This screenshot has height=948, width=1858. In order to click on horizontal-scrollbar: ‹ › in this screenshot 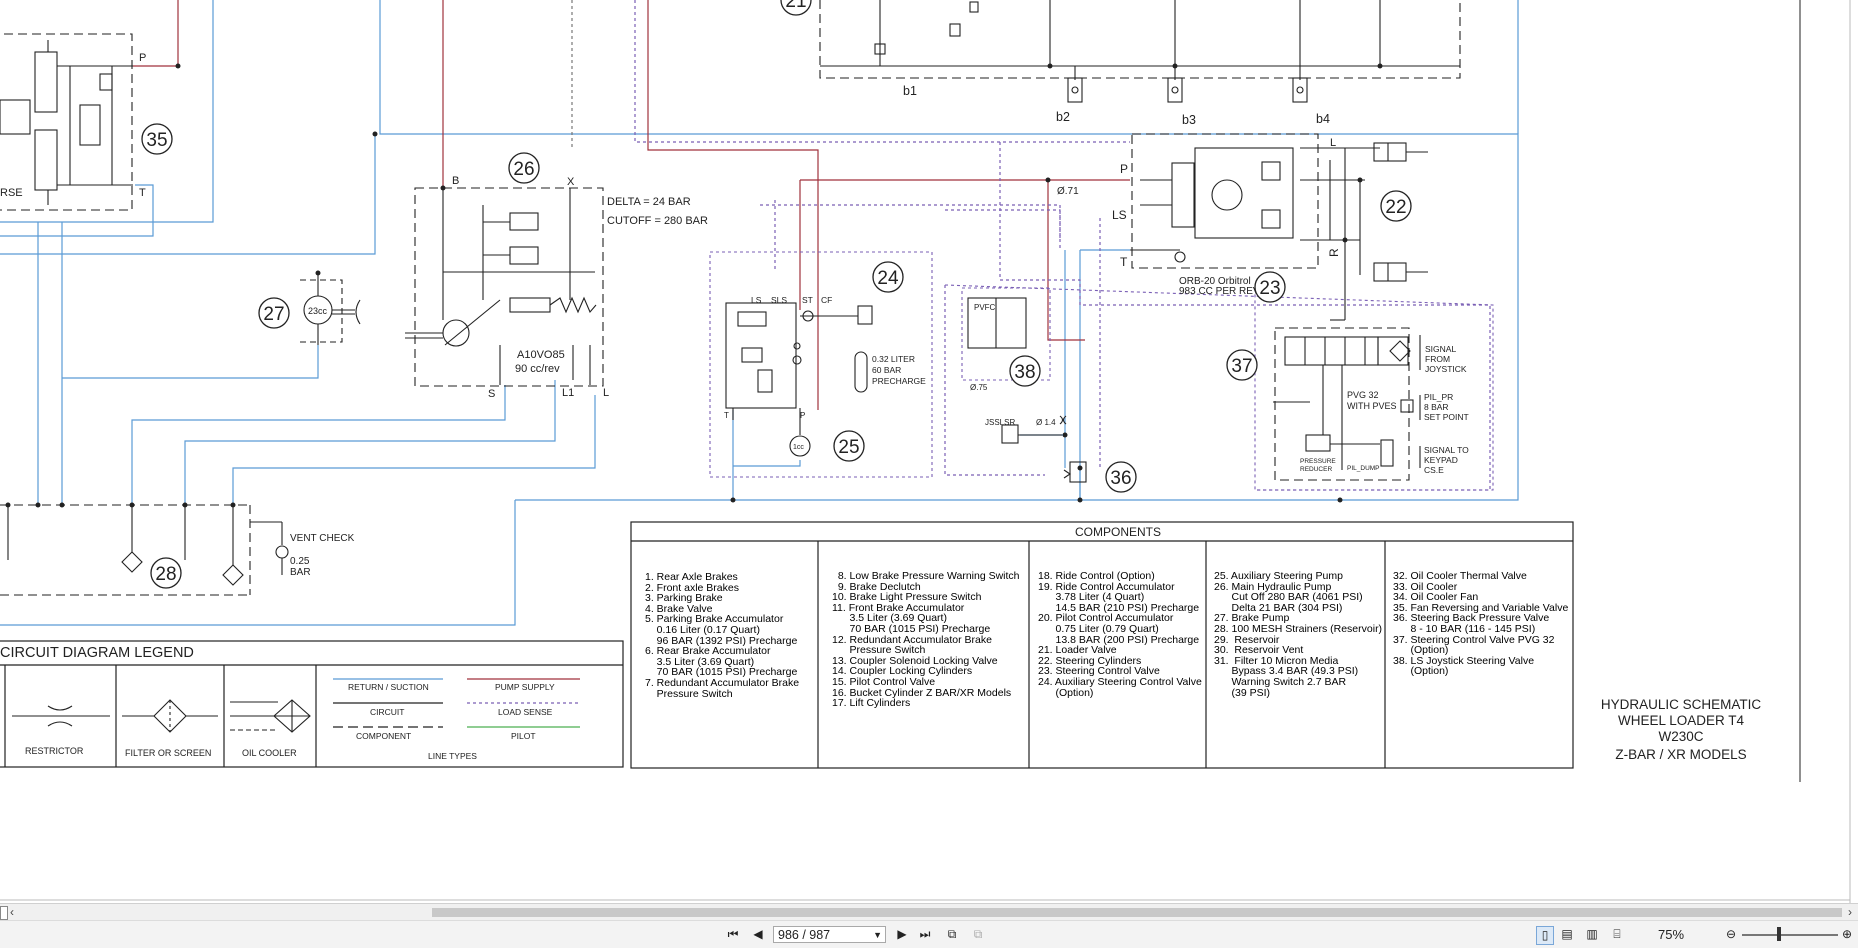, I will do `click(929, 911)`.